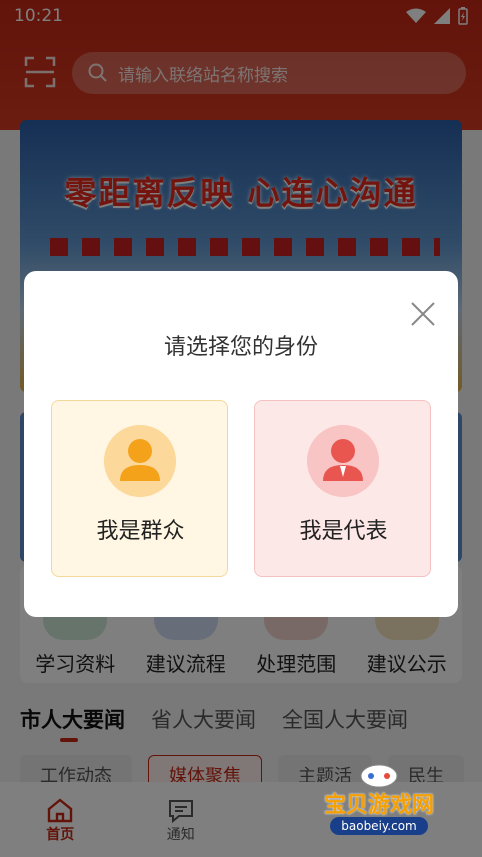 The height and width of the screenshot is (857, 482). I want to click on gamepad-icon, so click(379, 776).